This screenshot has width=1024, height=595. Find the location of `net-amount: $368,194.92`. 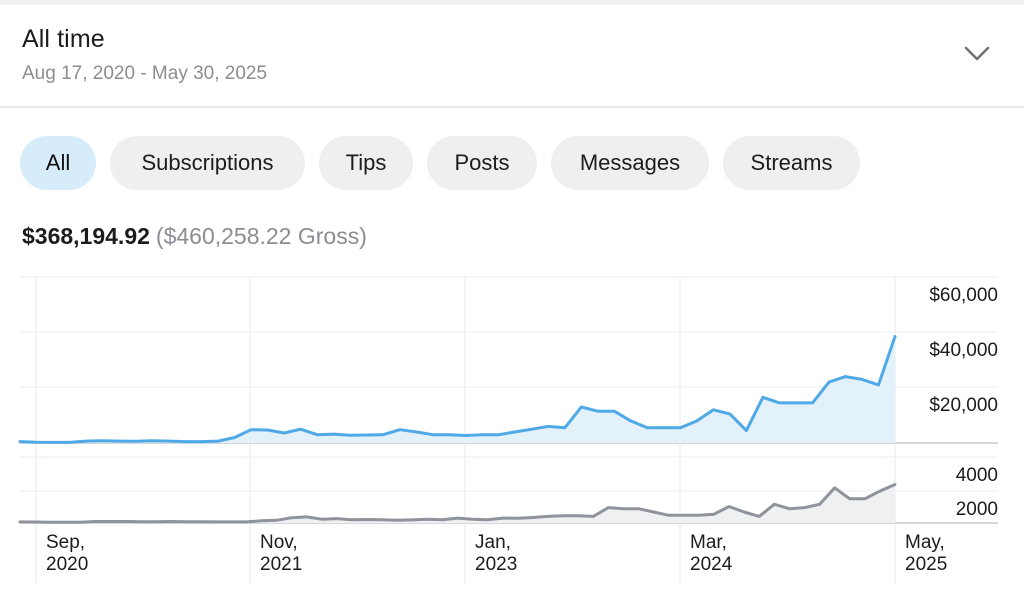

net-amount: $368,194.92 is located at coordinates (86, 236).